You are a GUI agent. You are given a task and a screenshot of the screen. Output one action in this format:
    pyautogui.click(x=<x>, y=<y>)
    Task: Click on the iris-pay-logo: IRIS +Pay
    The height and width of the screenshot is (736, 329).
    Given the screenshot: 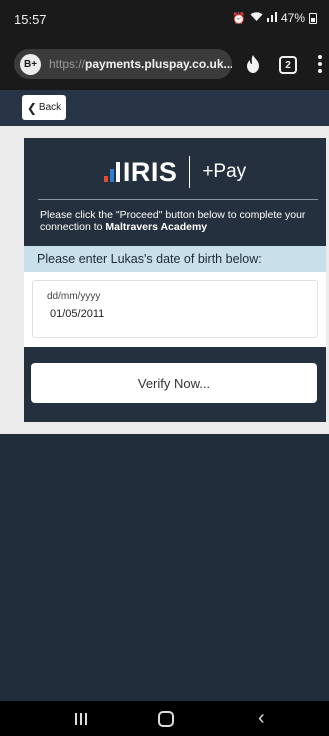 What is the action you would take?
    pyautogui.click(x=175, y=172)
    